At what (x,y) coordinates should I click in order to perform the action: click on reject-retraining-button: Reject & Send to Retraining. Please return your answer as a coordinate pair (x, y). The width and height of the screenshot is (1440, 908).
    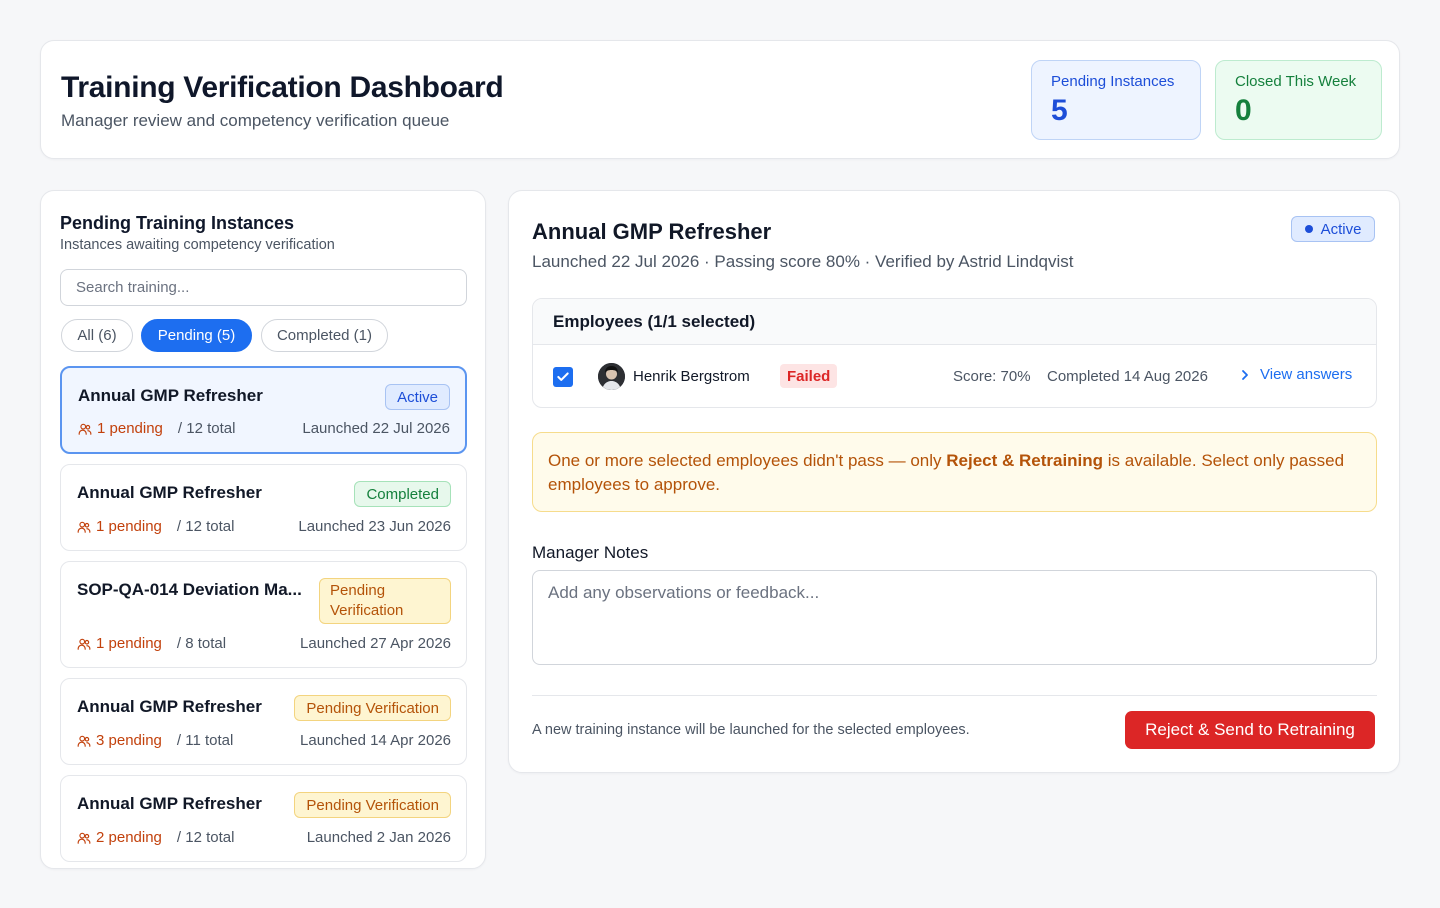
    Looking at the image, I should click on (1250, 730).